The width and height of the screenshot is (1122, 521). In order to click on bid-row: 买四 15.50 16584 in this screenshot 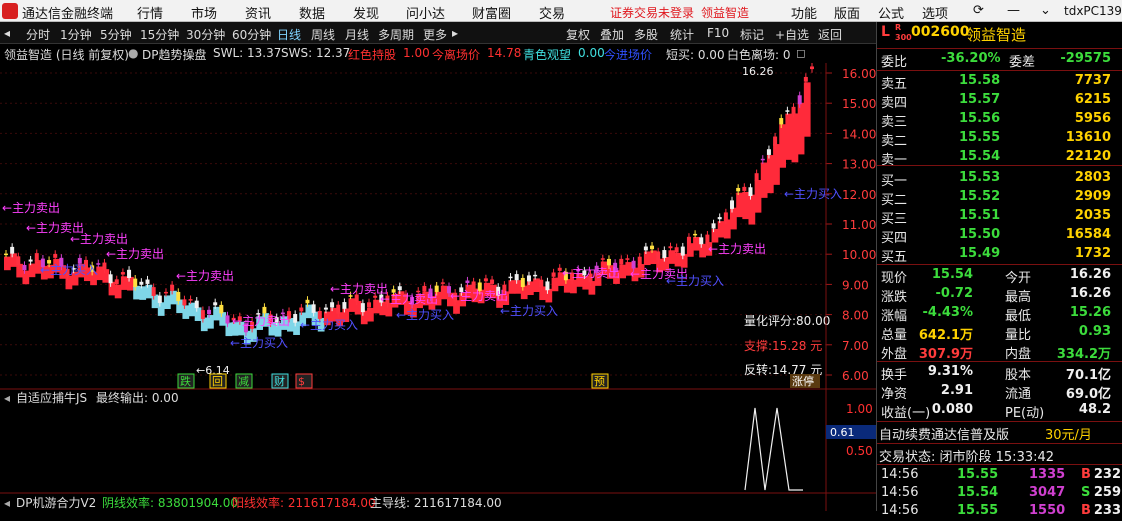, I will do `click(999, 236)`.